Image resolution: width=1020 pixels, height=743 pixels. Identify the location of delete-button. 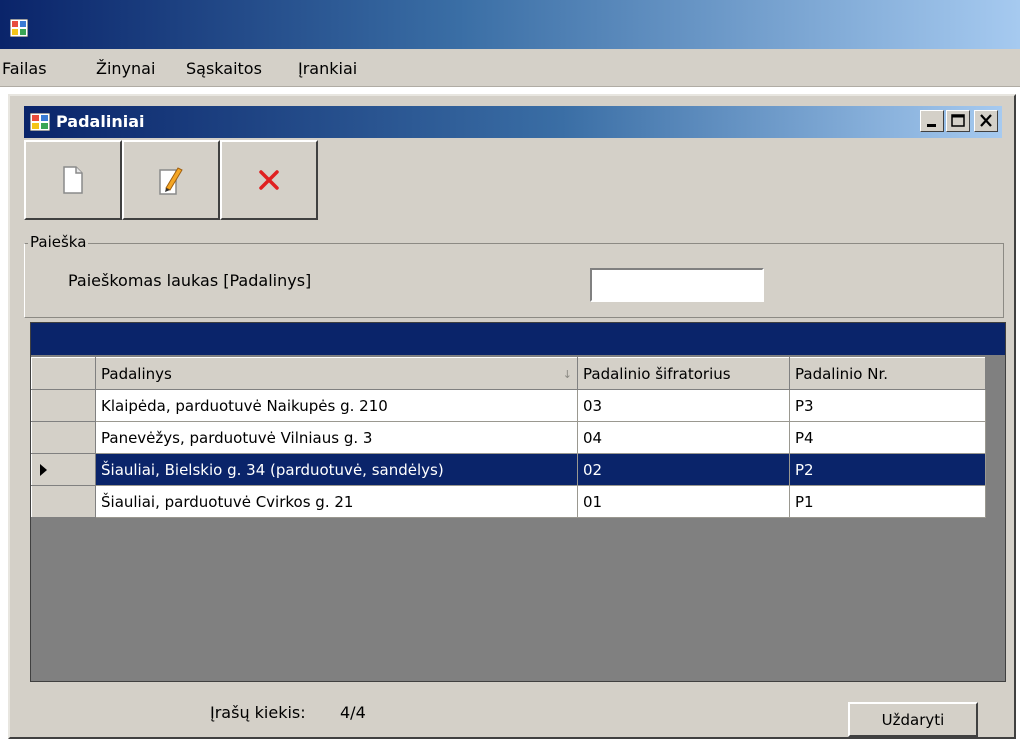
(269, 180).